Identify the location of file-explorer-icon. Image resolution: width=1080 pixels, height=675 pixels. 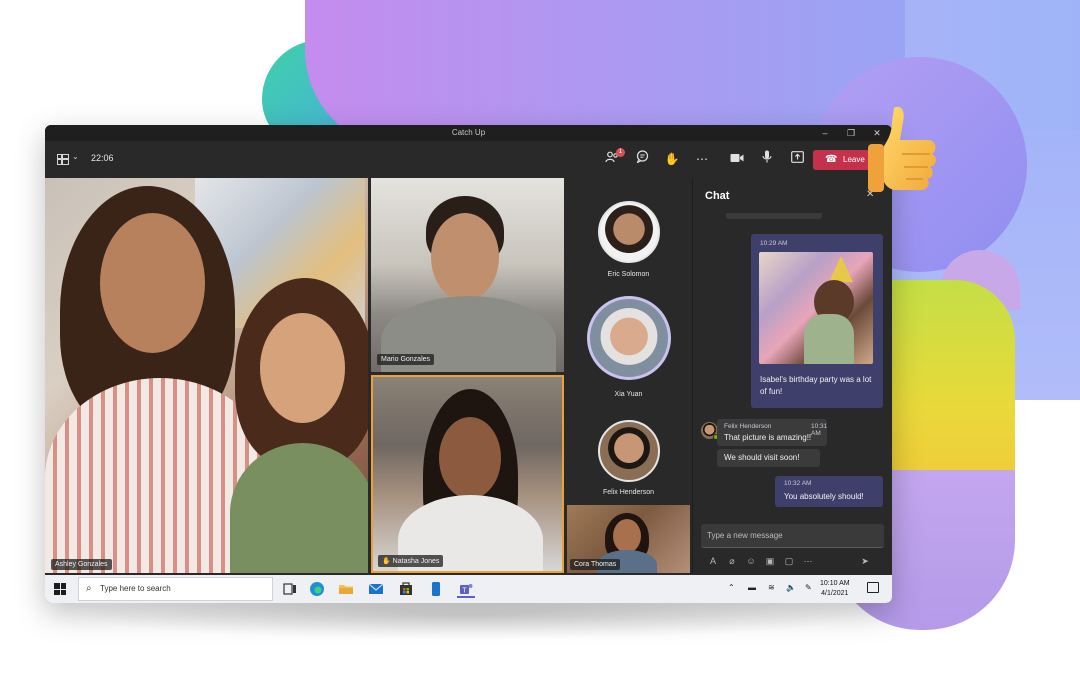
(346, 589).